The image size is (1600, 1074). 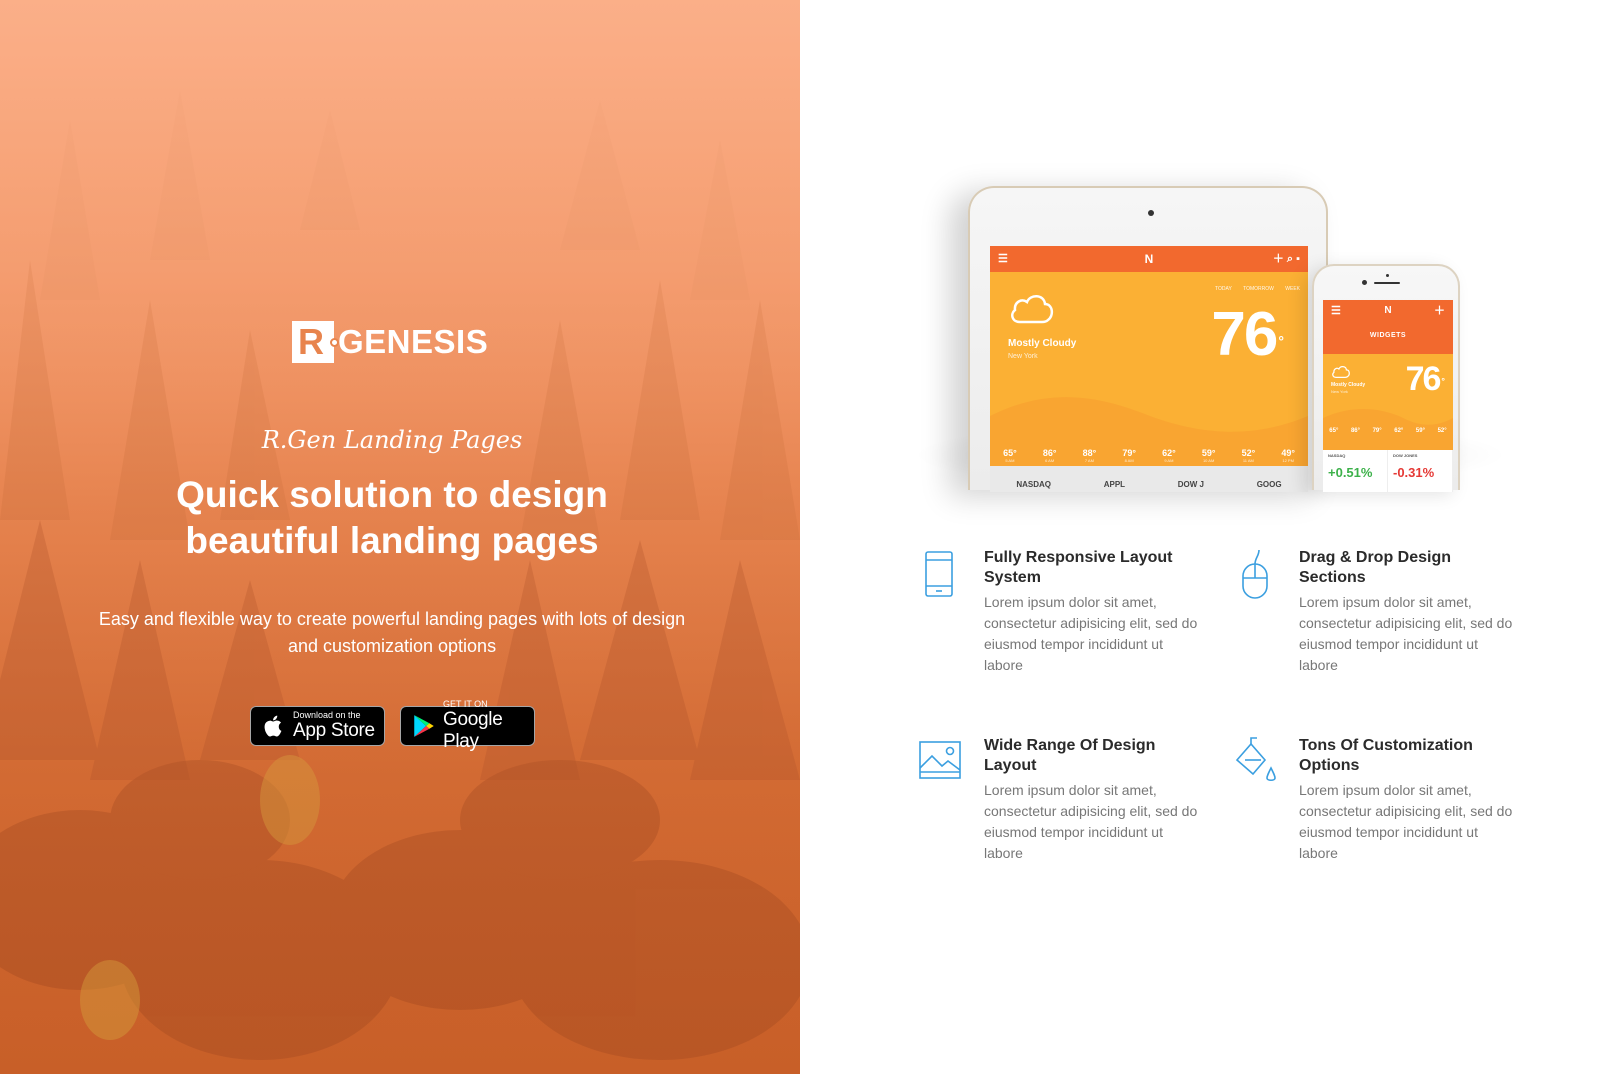 What do you see at coordinates (1190, 484) in the screenshot?
I see `ticker-item: DOW J` at bounding box center [1190, 484].